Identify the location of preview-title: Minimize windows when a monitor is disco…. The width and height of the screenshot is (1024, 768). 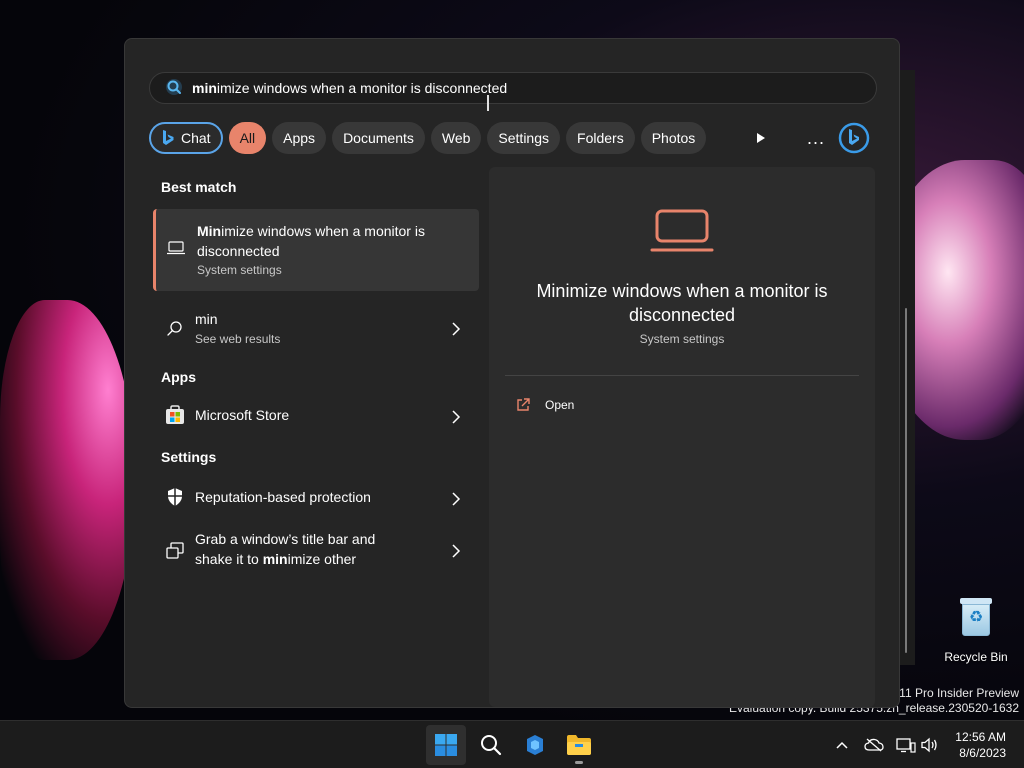
(682, 303).